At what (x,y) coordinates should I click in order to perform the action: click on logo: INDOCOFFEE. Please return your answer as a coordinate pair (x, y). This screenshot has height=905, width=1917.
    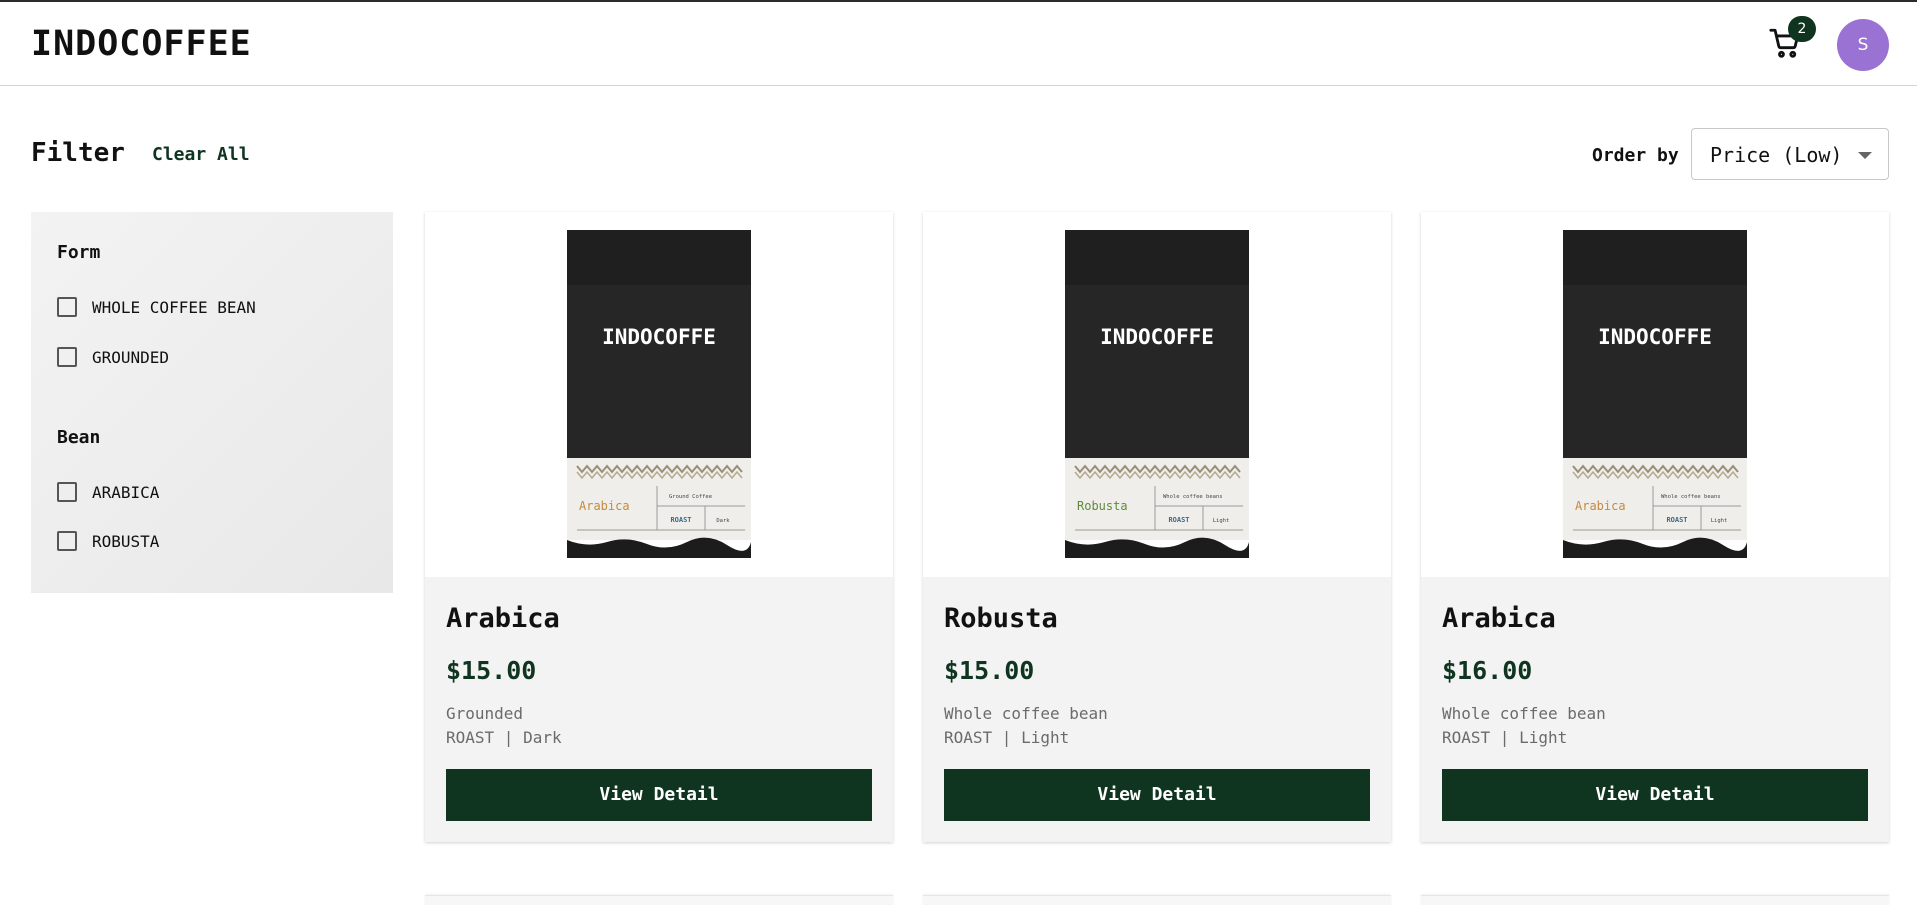
    Looking at the image, I should click on (141, 44).